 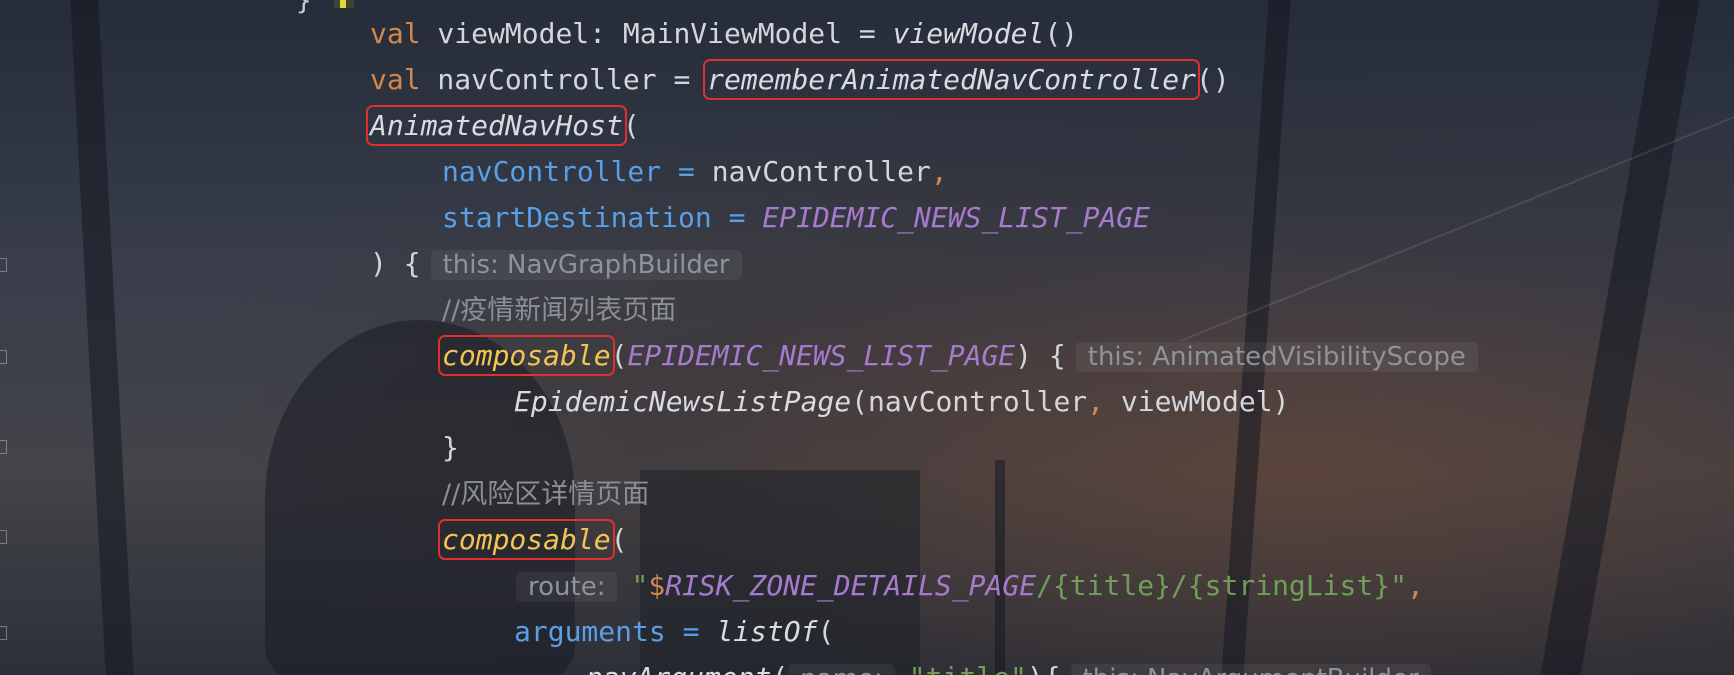 I want to click on code-line-10: }, so click(x=450, y=448).